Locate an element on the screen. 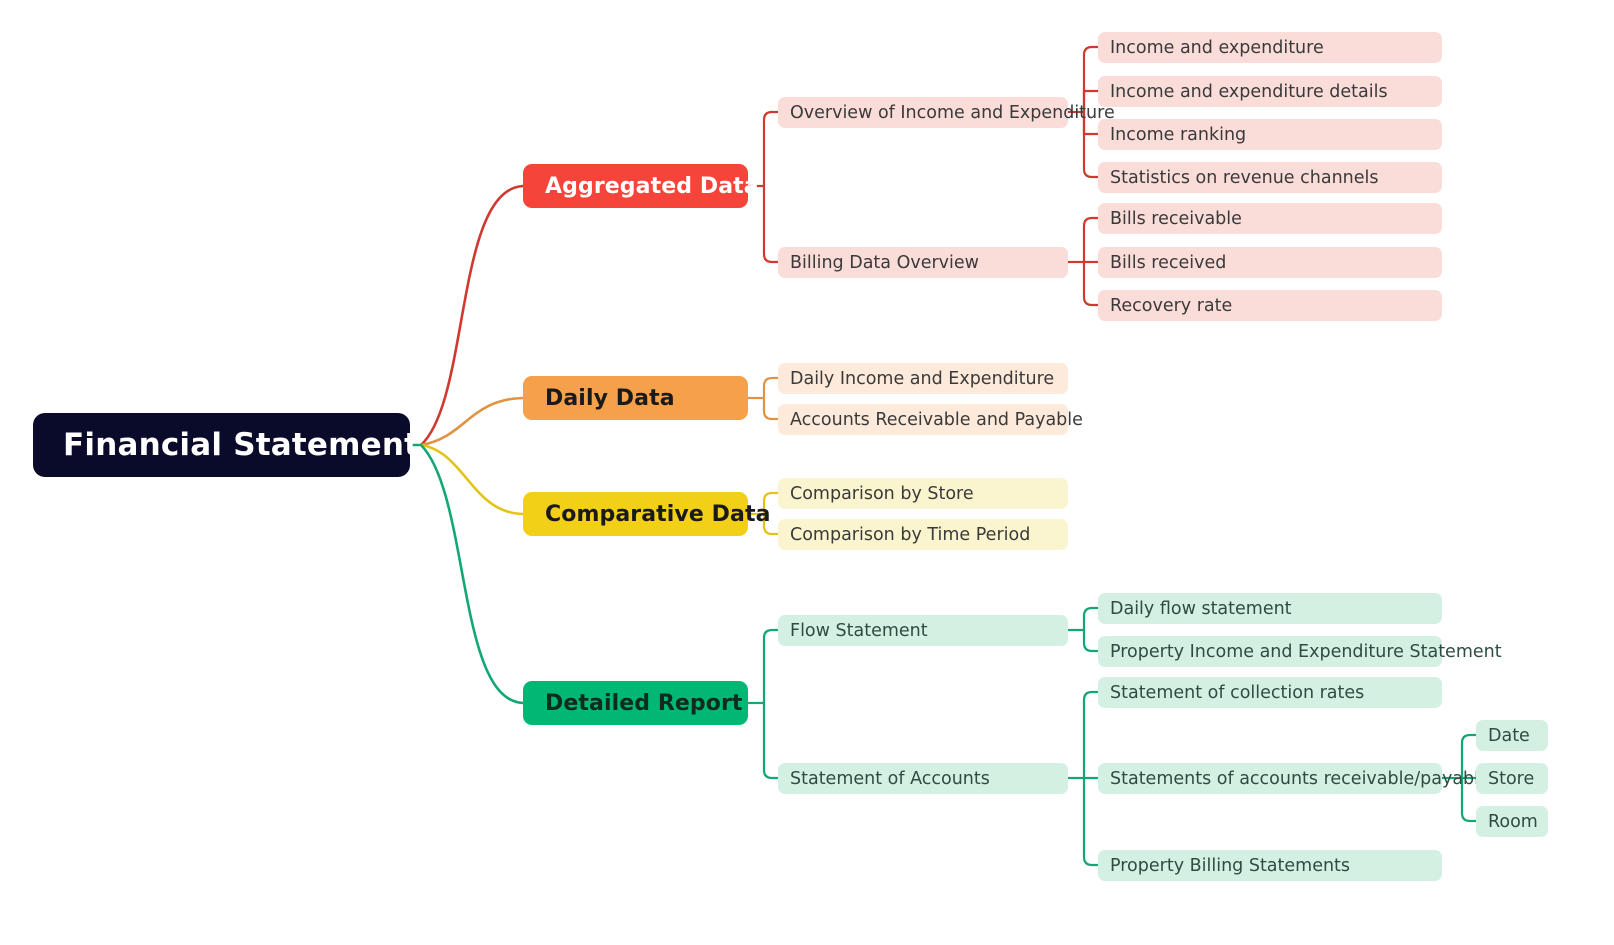 The image size is (1614, 945). node-store: Store is located at coordinates (1512, 778).